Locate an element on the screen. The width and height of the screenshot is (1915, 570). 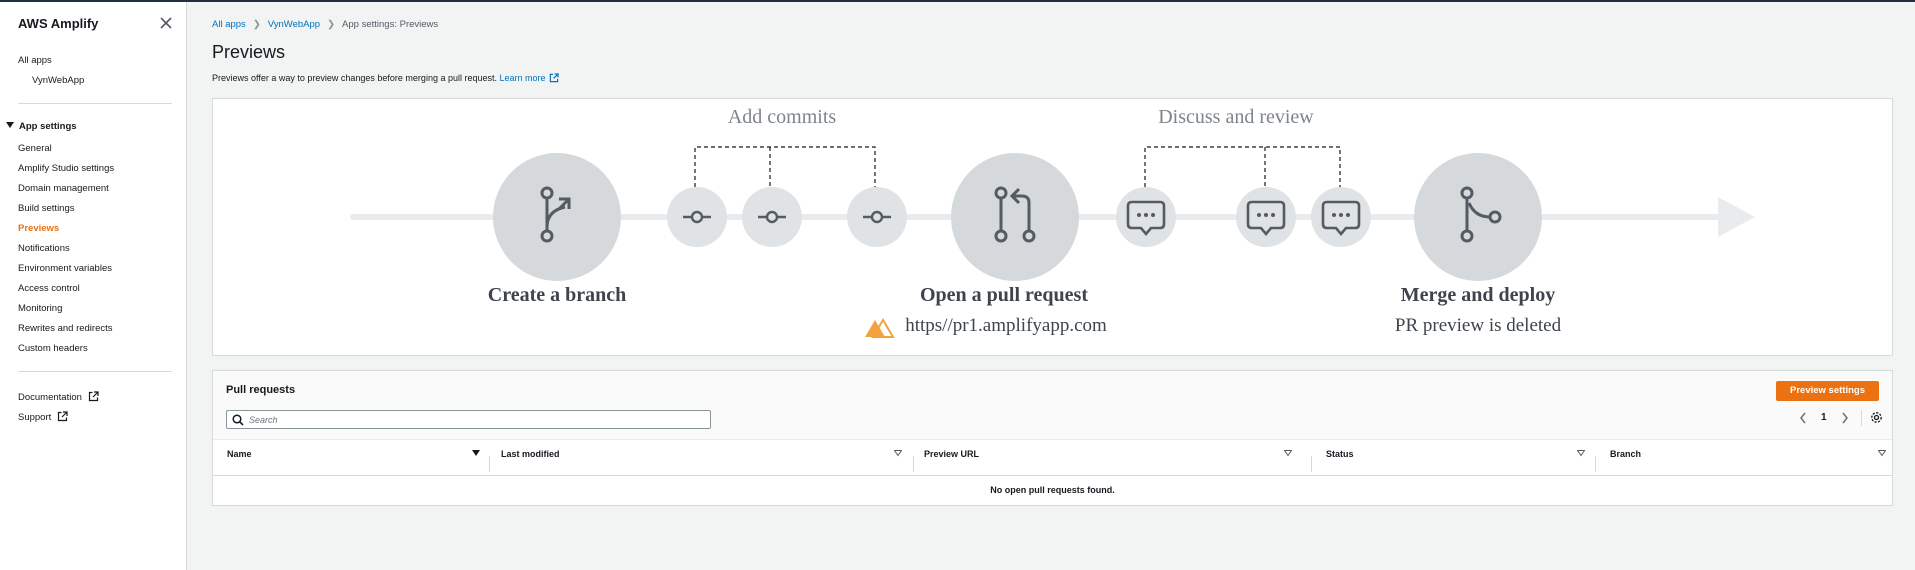
sidebar-item-all-apps: All apps is located at coordinates (35, 60).